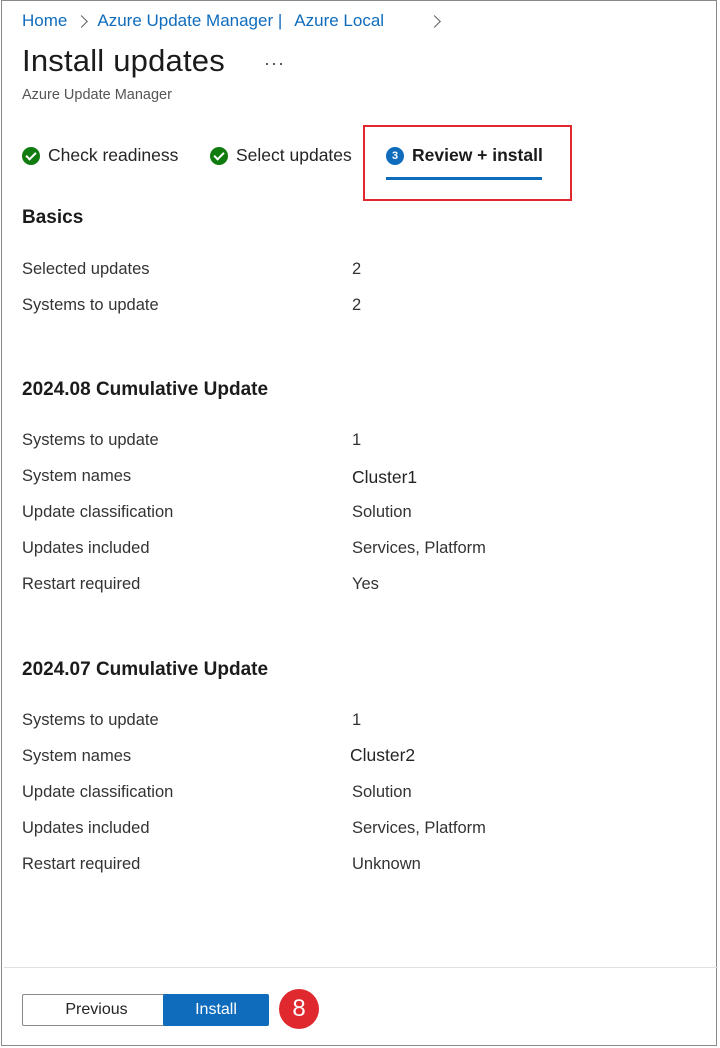 The width and height of the screenshot is (720, 1048). I want to click on section-title-update: 2024.08 Cumulative Update, so click(145, 389).